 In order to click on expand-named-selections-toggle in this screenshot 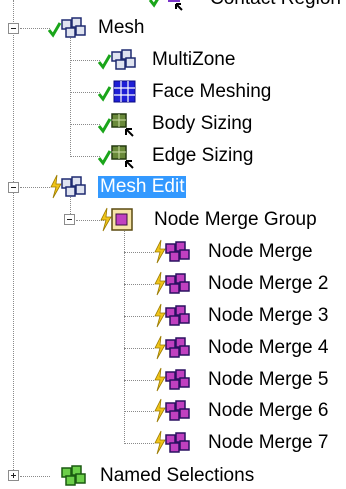, I will do `click(13, 475)`.